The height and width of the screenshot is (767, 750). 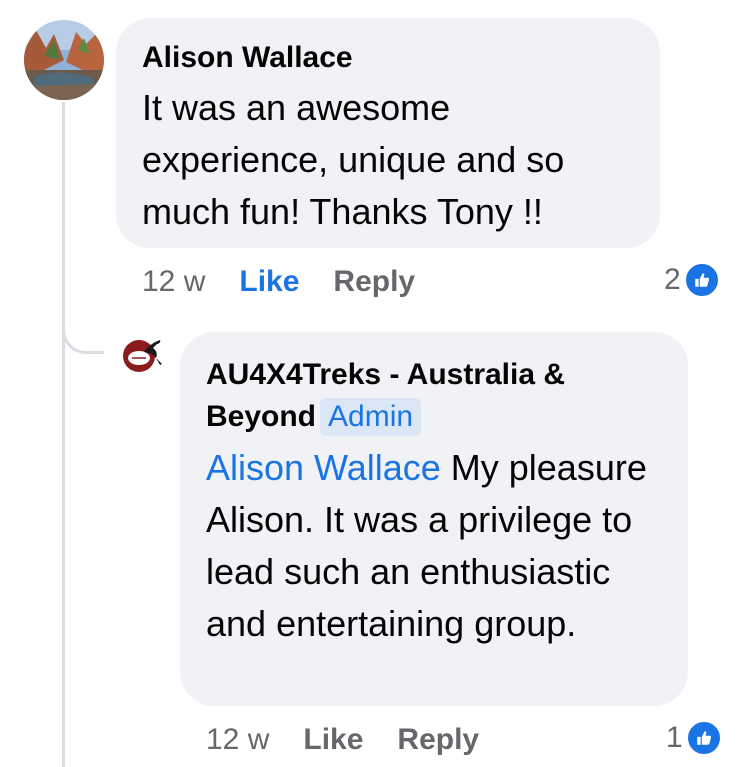 What do you see at coordinates (388, 58) in the screenshot?
I see `comment-author: Alison Wallace` at bounding box center [388, 58].